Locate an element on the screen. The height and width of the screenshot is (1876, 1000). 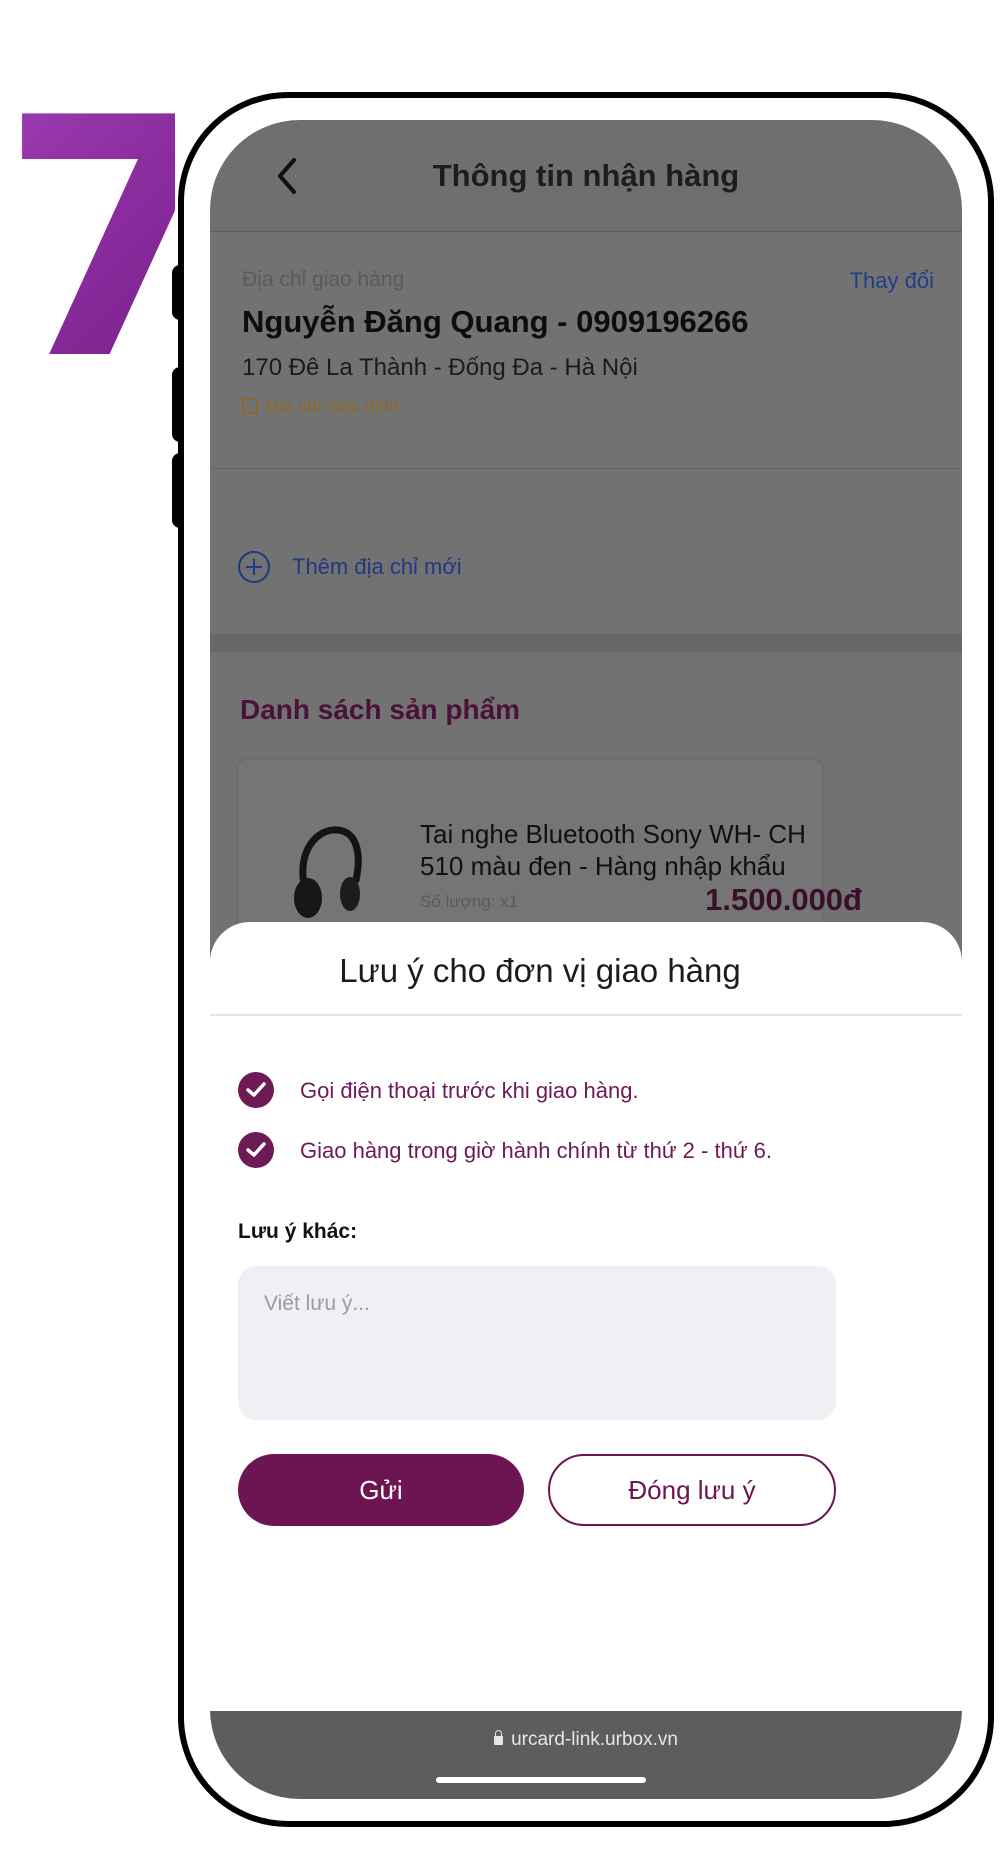
url-text: urcard-link.urbox.vn is located at coordinates (594, 1739).